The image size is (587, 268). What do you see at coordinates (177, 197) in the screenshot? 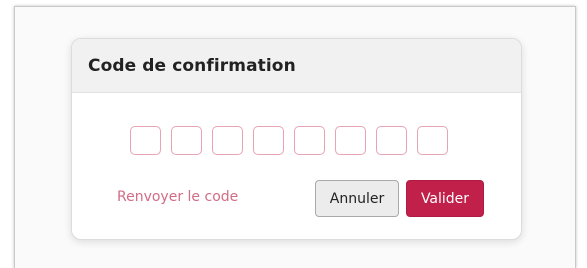
I see `resend-code-link: Renvoyer le code` at bounding box center [177, 197].